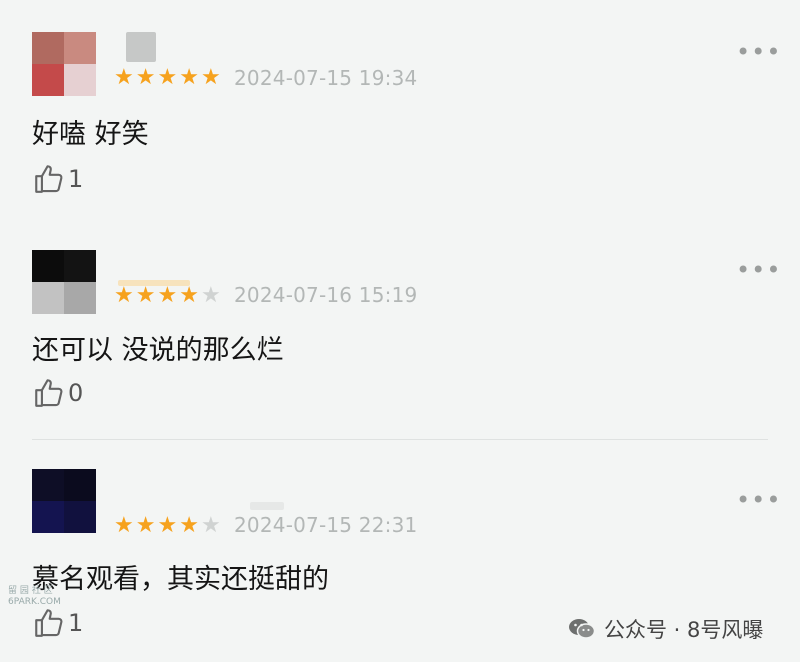 Image resolution: width=800 pixels, height=662 pixels. Describe the element at coordinates (582, 629) in the screenshot. I see `wechat-icon` at that location.